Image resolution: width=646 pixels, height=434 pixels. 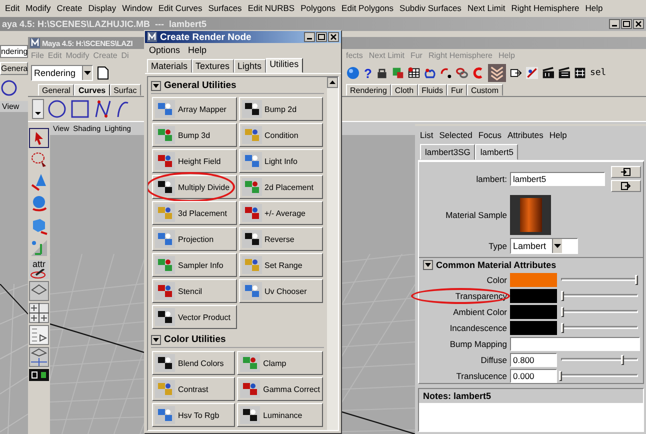 What do you see at coordinates (39, 291) in the screenshot?
I see `layout-icon` at bounding box center [39, 291].